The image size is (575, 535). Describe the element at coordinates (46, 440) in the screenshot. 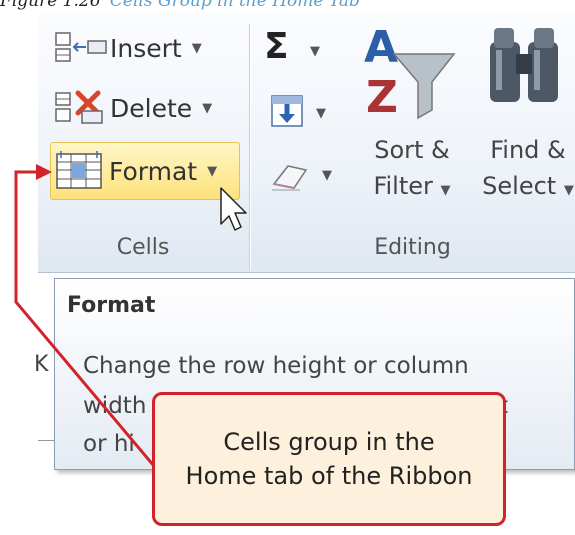

I see `worksheet-gridline` at that location.